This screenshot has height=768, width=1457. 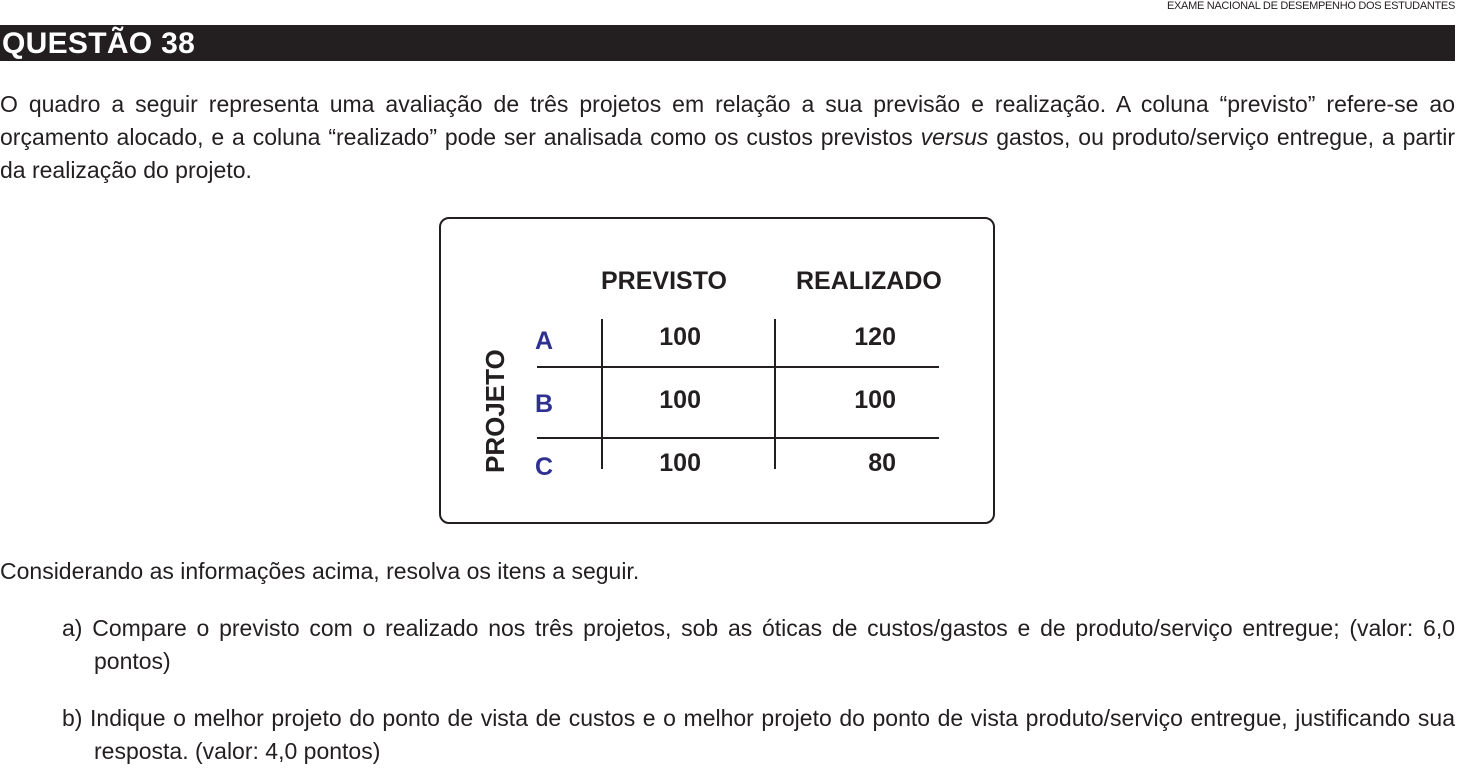 What do you see at coordinates (680, 463) in the screenshot?
I see `cell-c-previsto: 100` at bounding box center [680, 463].